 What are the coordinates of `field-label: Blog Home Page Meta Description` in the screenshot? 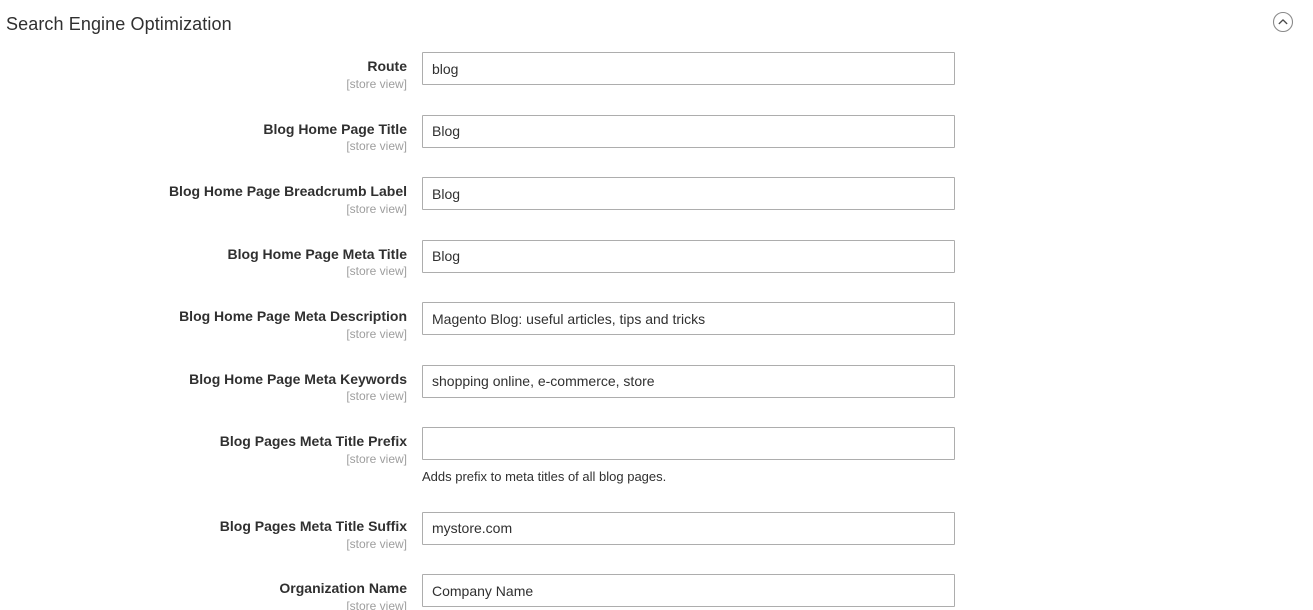 It's located at (293, 316).